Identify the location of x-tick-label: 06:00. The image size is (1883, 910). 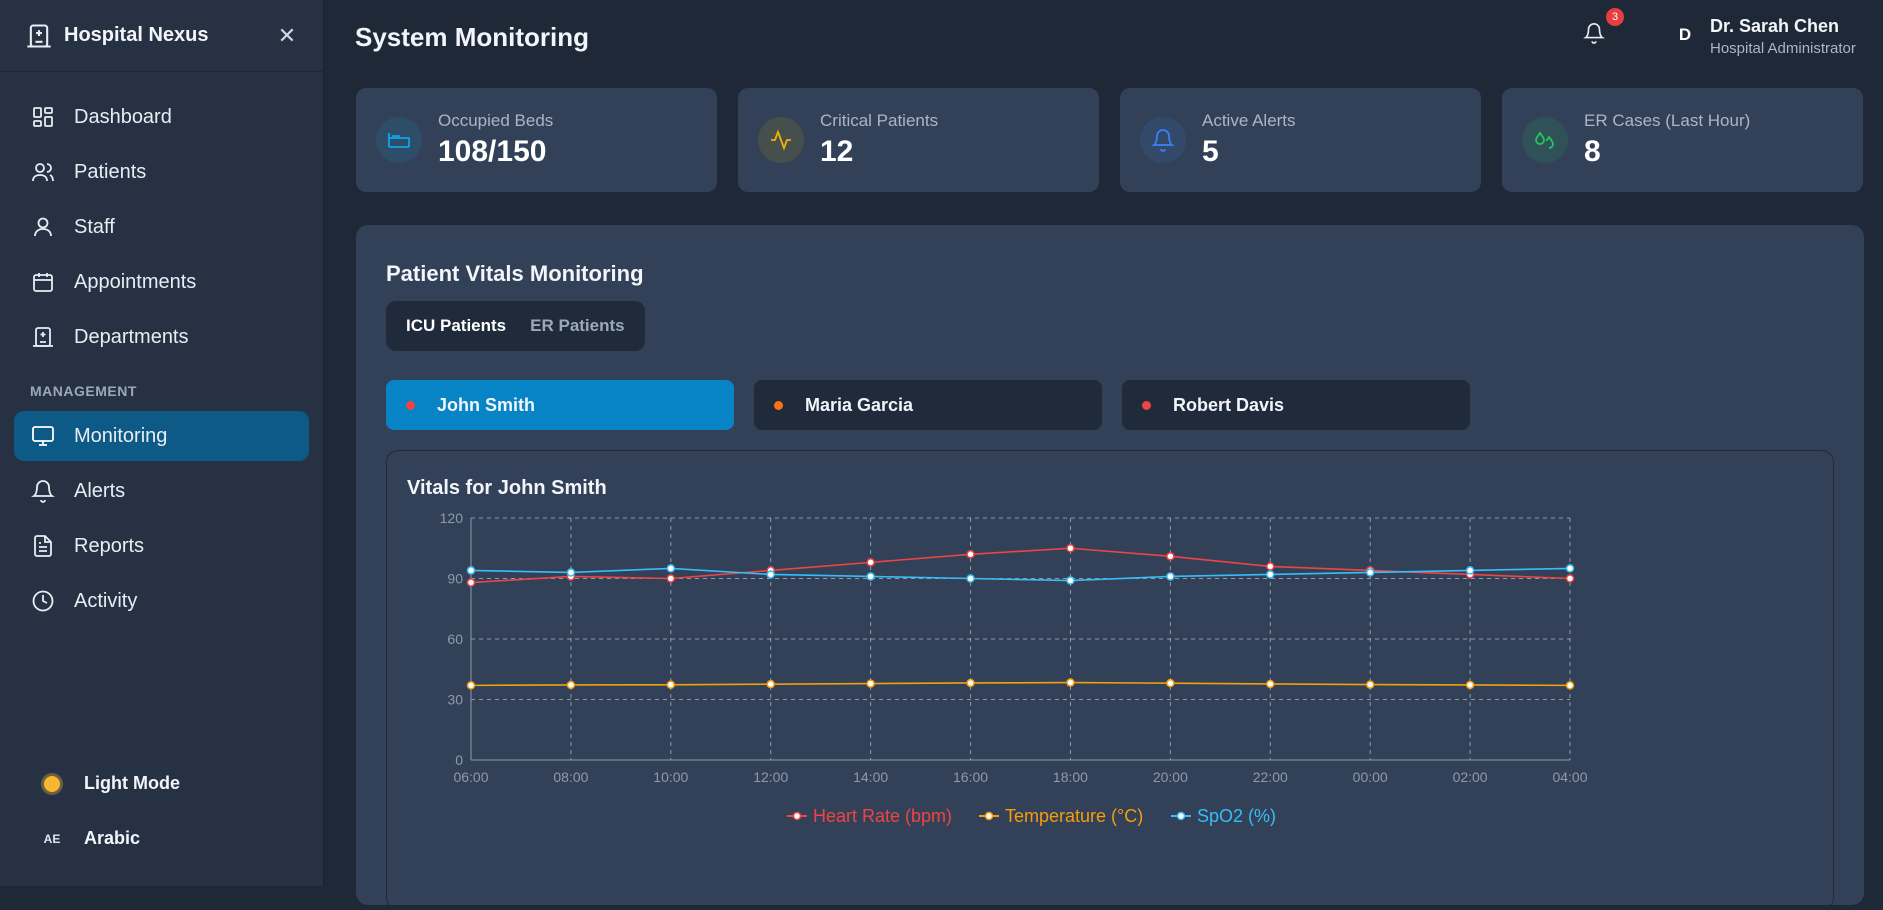
(470, 777).